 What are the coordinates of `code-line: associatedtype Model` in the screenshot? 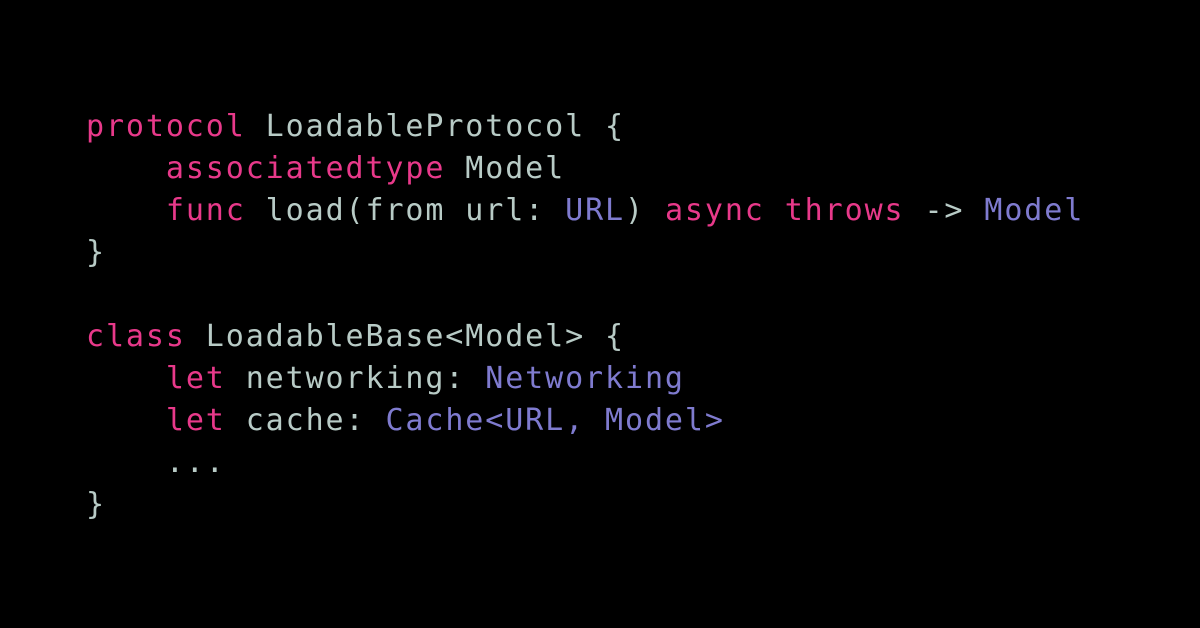 It's located at (585, 169).